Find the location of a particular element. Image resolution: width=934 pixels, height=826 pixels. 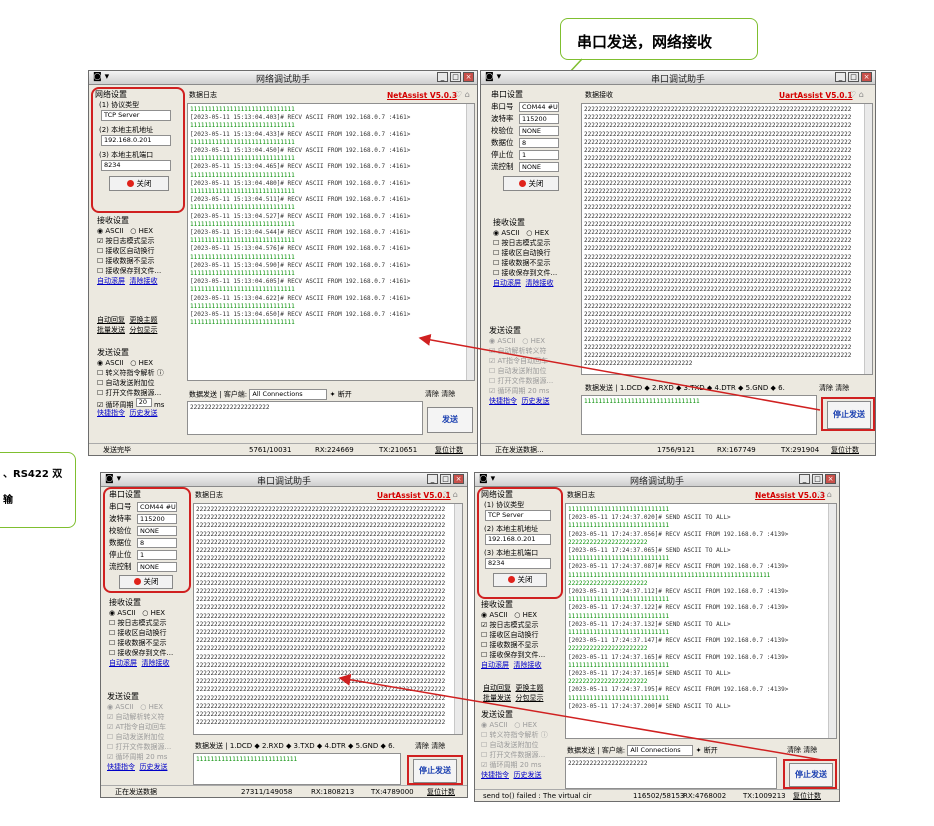

serial-field-select: COM44 #U is located at coordinates (539, 106).